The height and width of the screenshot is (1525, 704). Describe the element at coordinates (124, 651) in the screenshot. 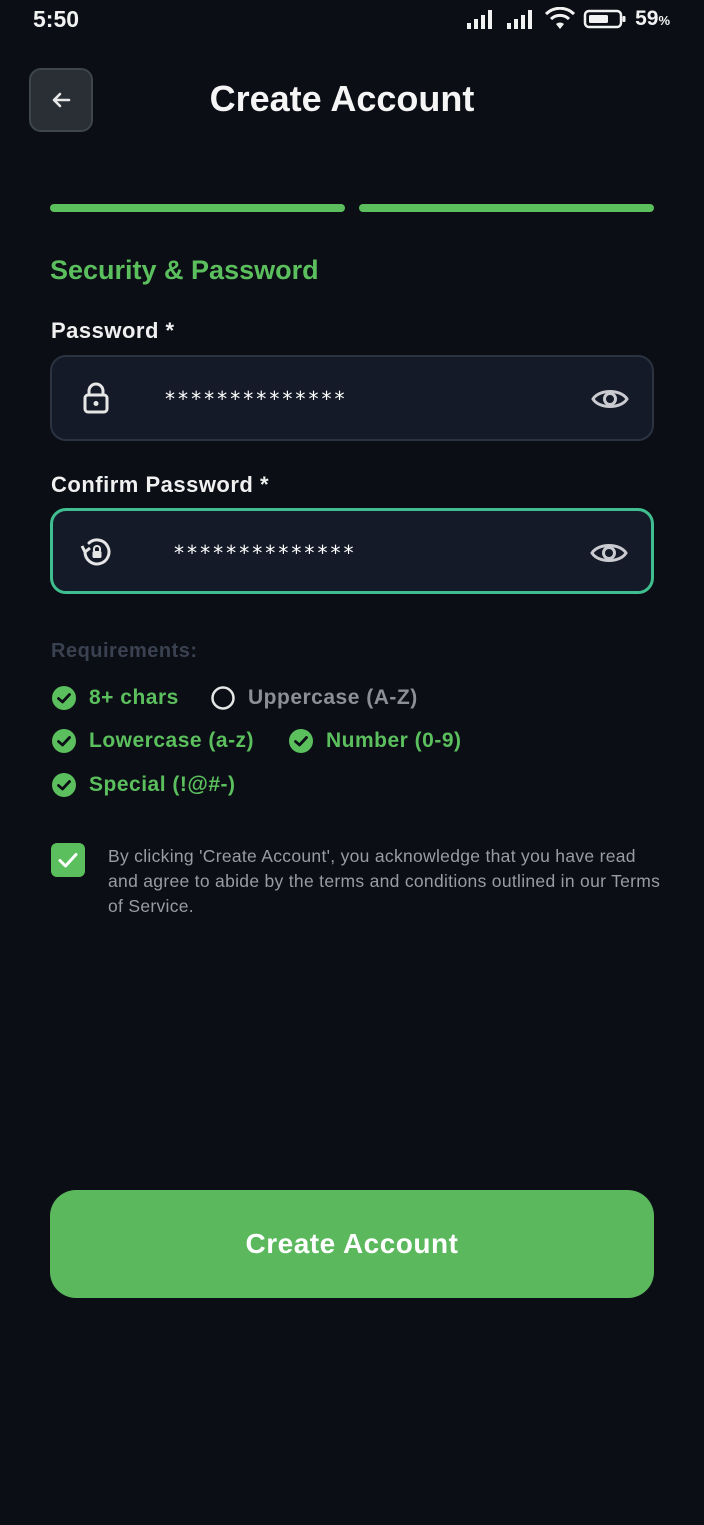

I see `requirements-title: Requirements:` at that location.